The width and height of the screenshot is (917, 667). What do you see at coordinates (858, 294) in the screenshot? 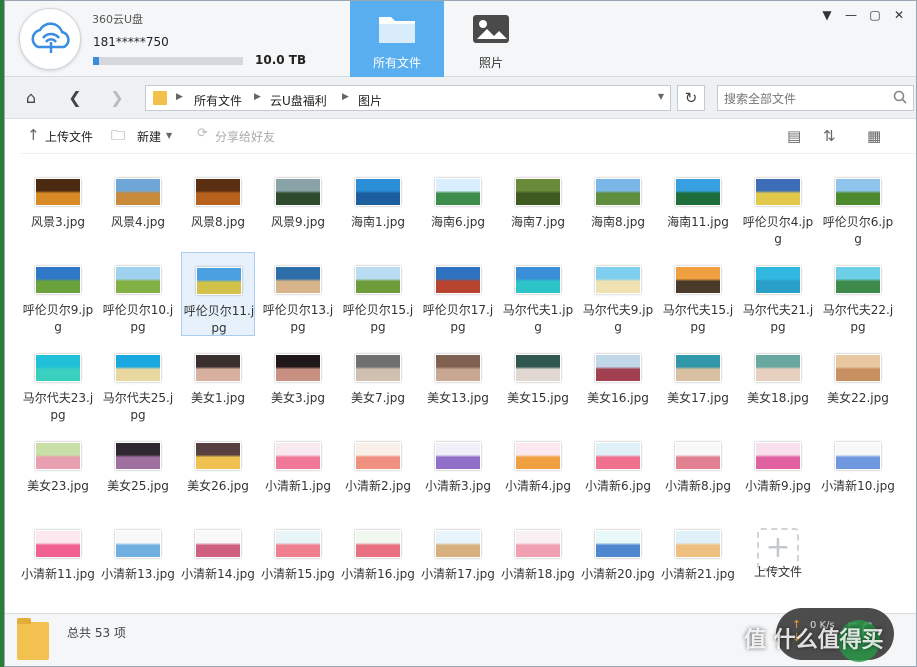
I see `file-tile: 马尔代夫22.jpg` at bounding box center [858, 294].